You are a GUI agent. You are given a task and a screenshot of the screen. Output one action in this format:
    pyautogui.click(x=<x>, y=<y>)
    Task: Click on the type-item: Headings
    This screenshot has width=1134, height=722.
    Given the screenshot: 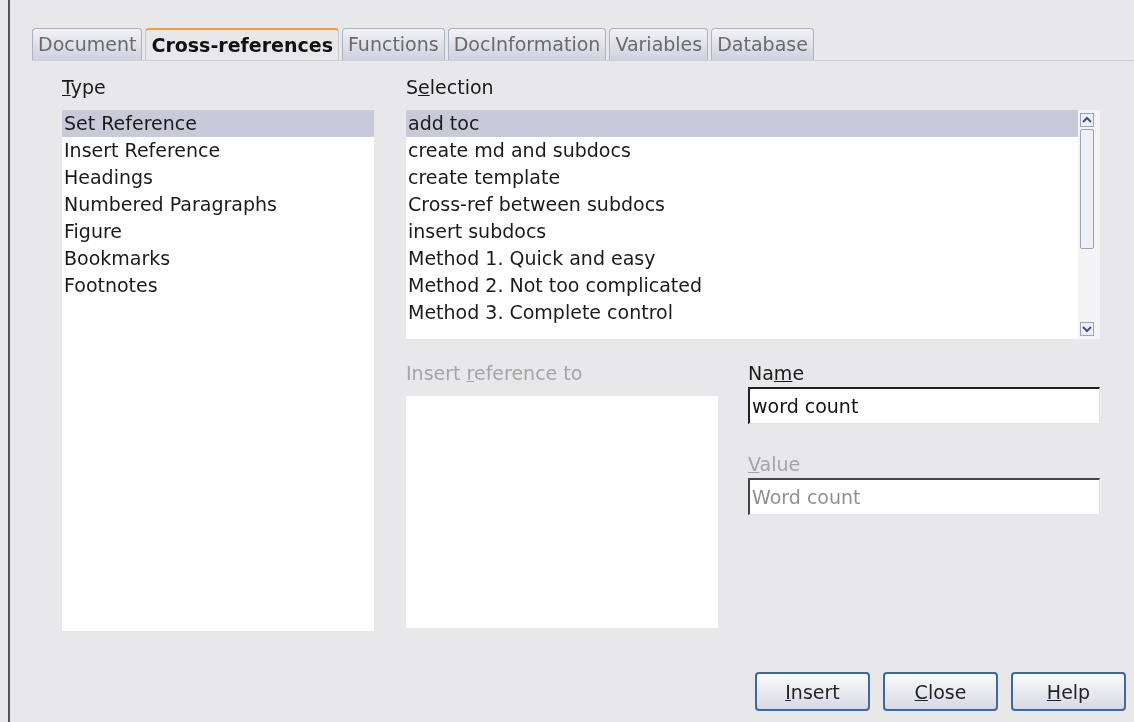 What is the action you would take?
    pyautogui.click(x=218, y=177)
    